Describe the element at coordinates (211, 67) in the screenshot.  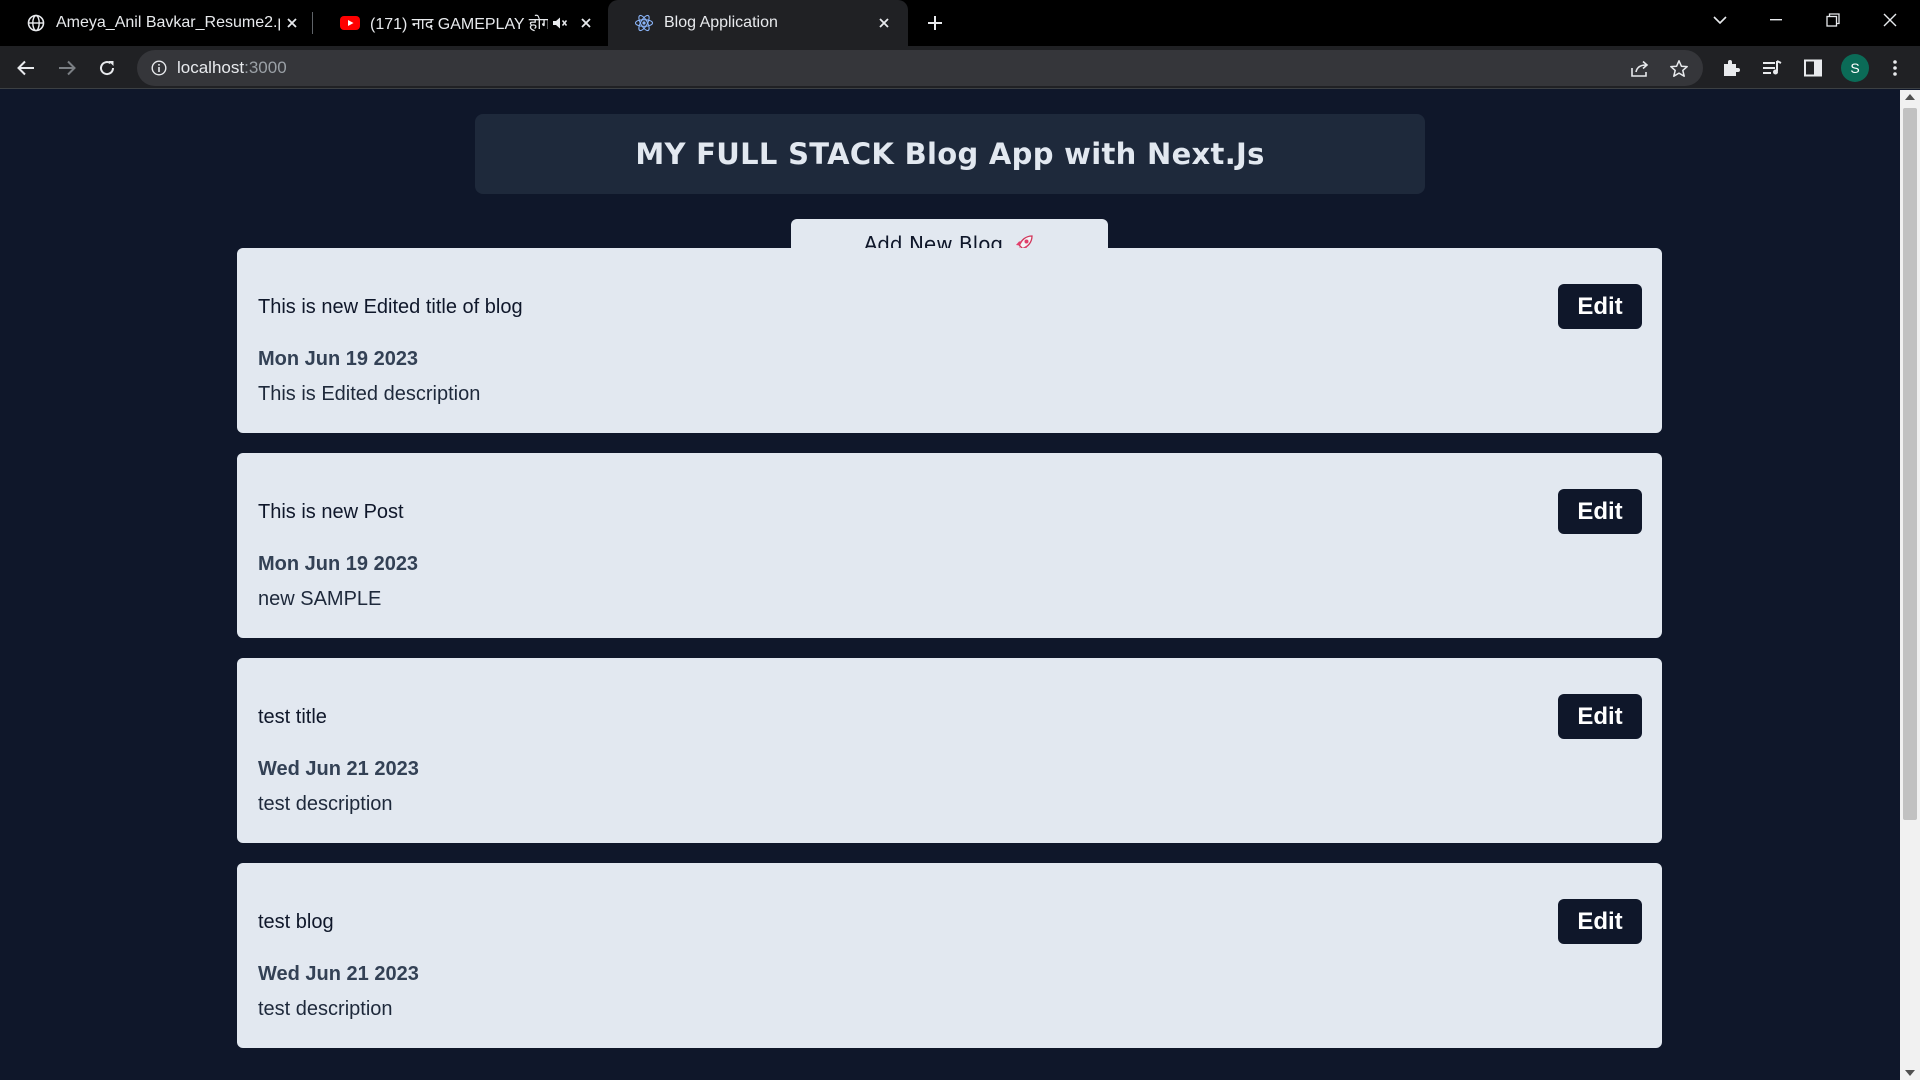
I see `url-host: localhost` at that location.